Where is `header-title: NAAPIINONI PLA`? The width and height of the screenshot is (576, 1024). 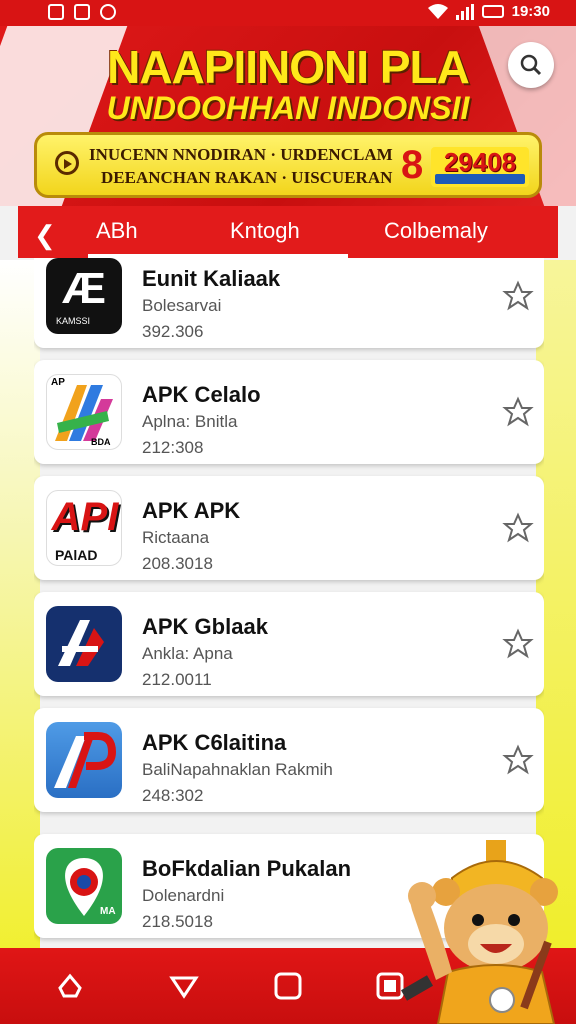
header-title: NAAPIINONI PLA is located at coordinates (288, 67).